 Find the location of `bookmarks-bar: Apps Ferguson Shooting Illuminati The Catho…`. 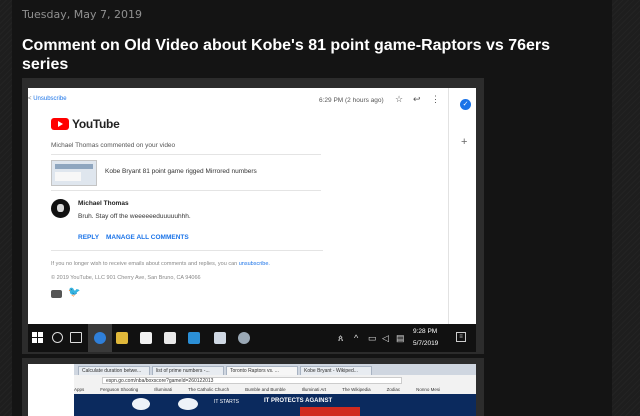

bookmarks-bar: Apps Ferguson Shooting Illuminati The Catho… is located at coordinates (275, 389).